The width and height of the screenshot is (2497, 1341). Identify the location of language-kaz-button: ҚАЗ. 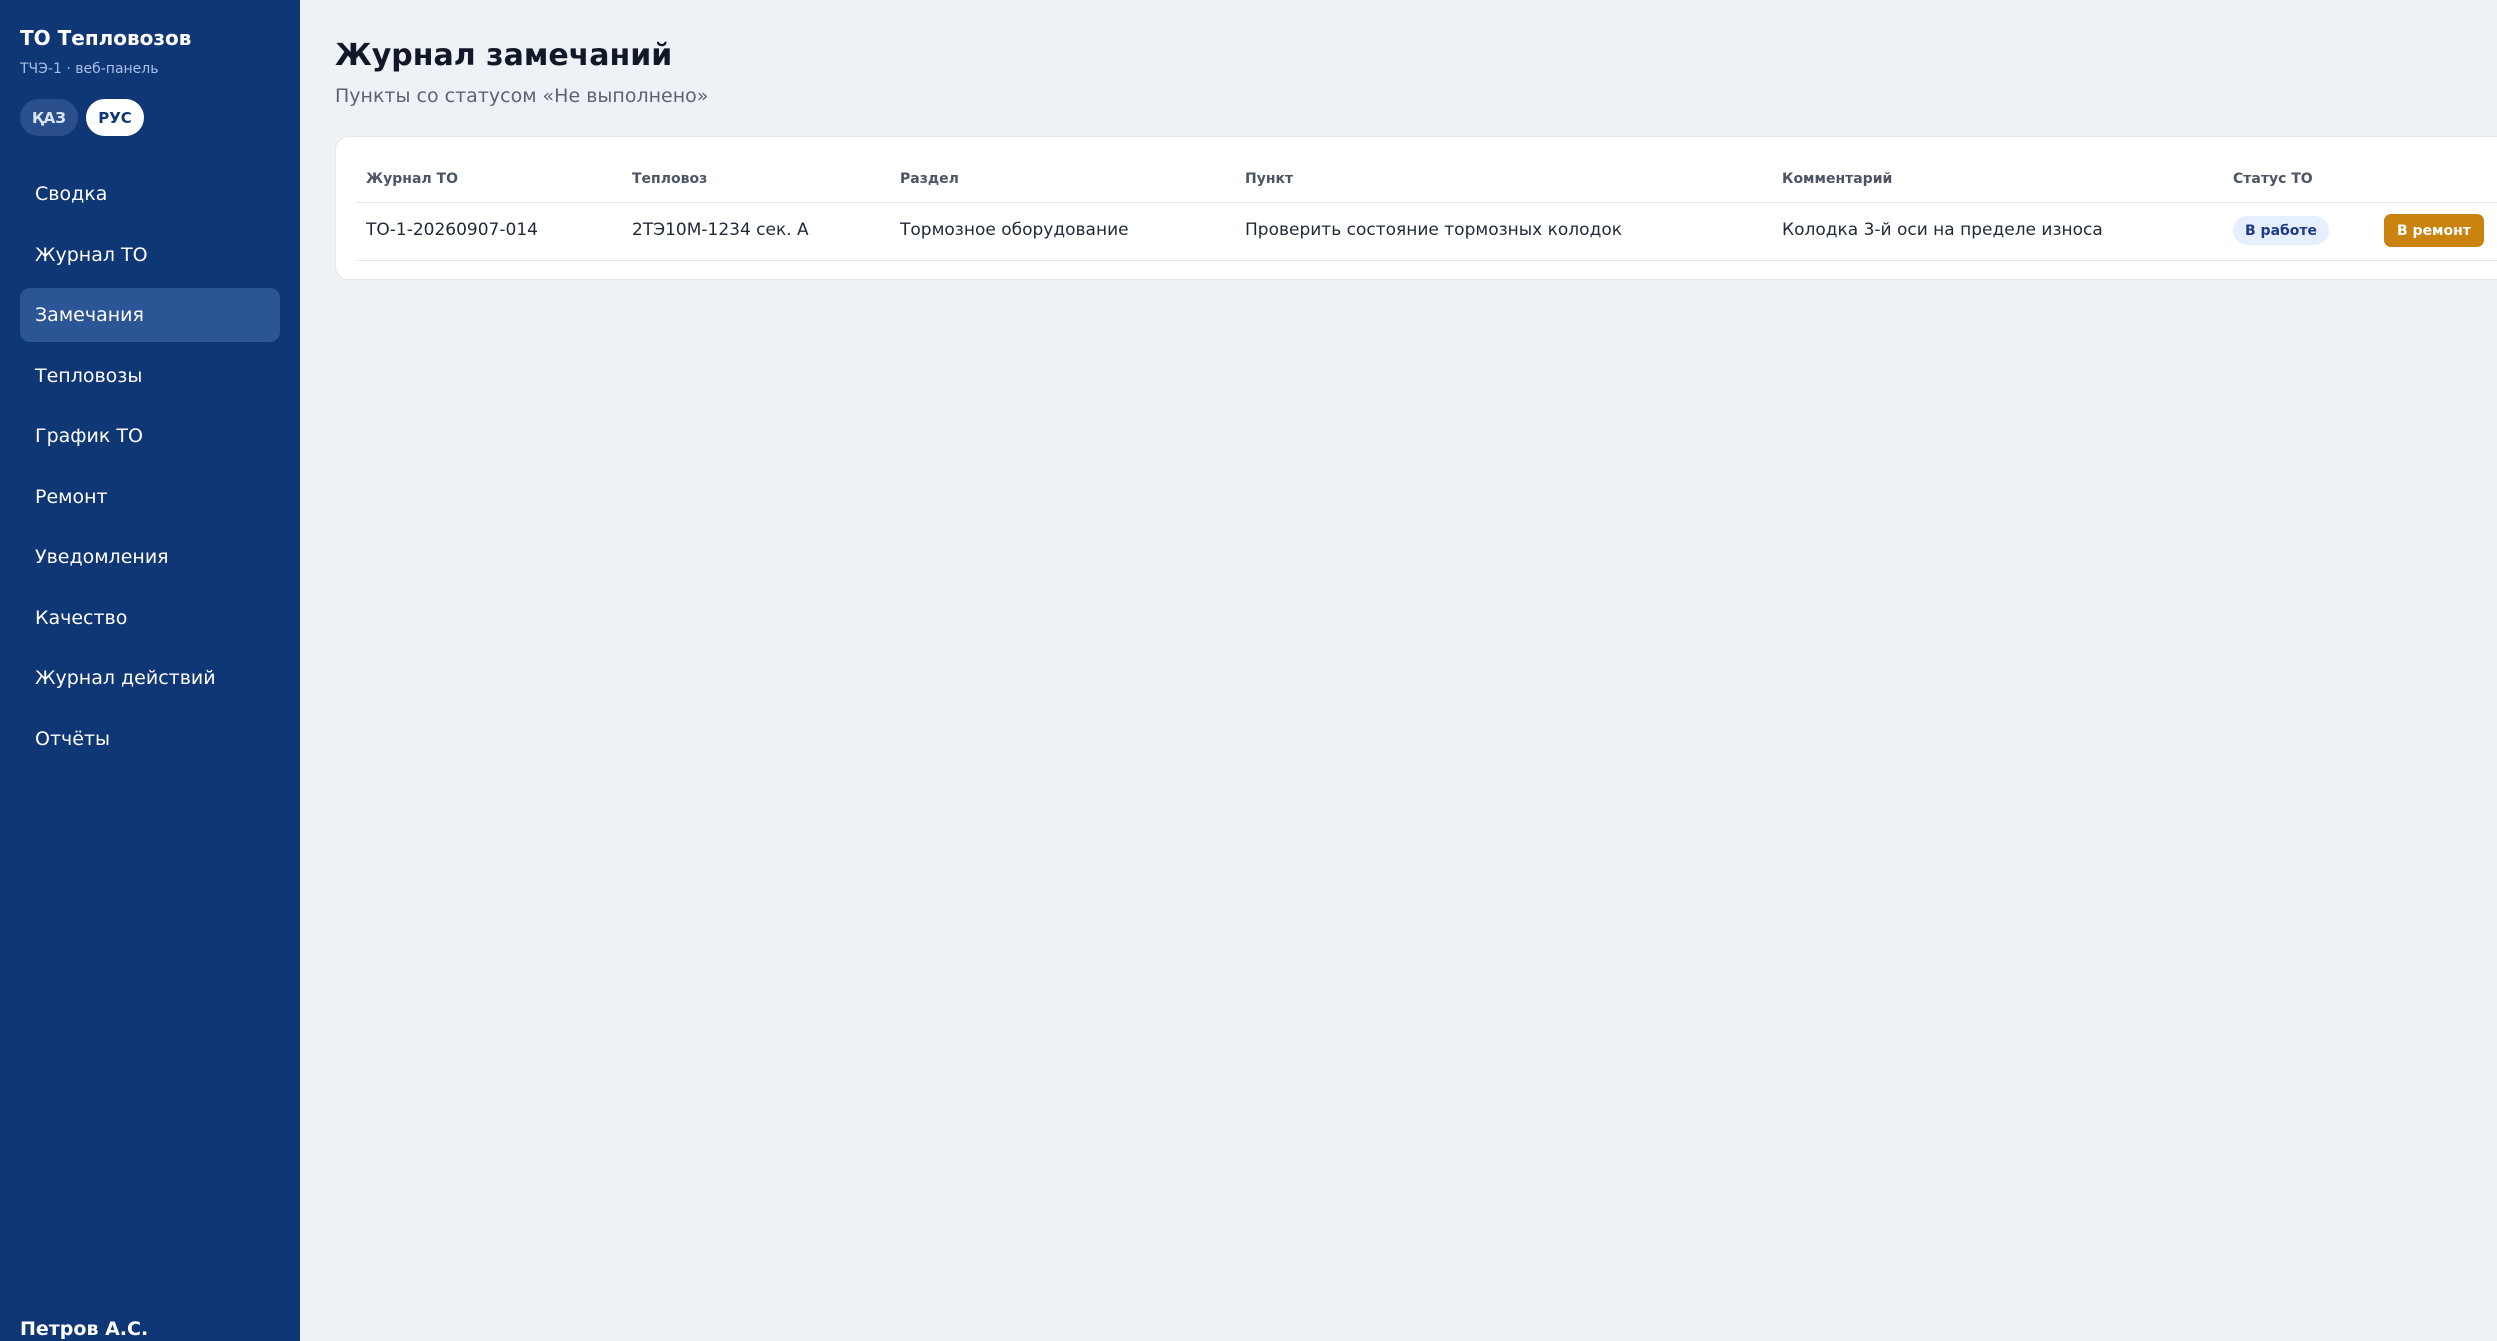
(49, 117).